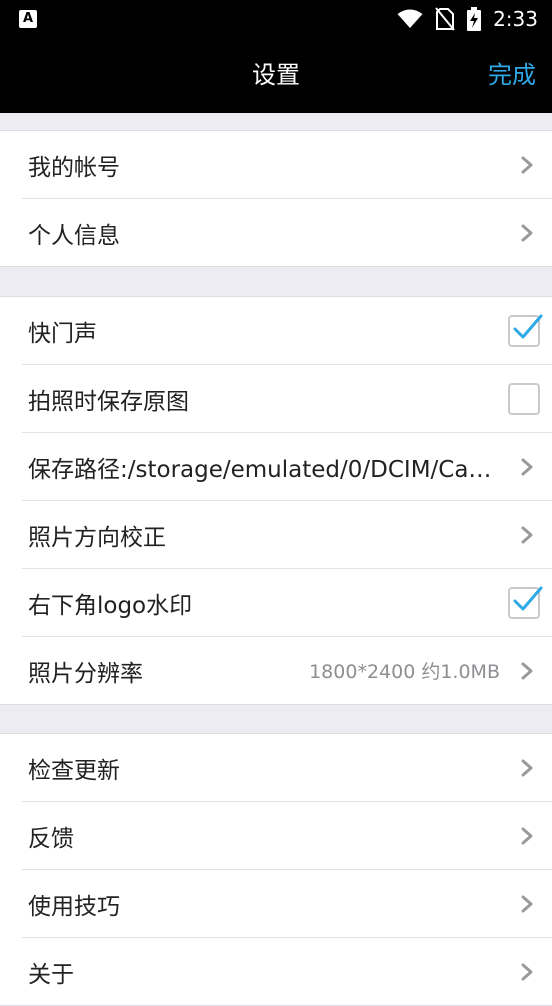  I want to click on settings-row-personal-info: 个人信息, so click(287, 232).